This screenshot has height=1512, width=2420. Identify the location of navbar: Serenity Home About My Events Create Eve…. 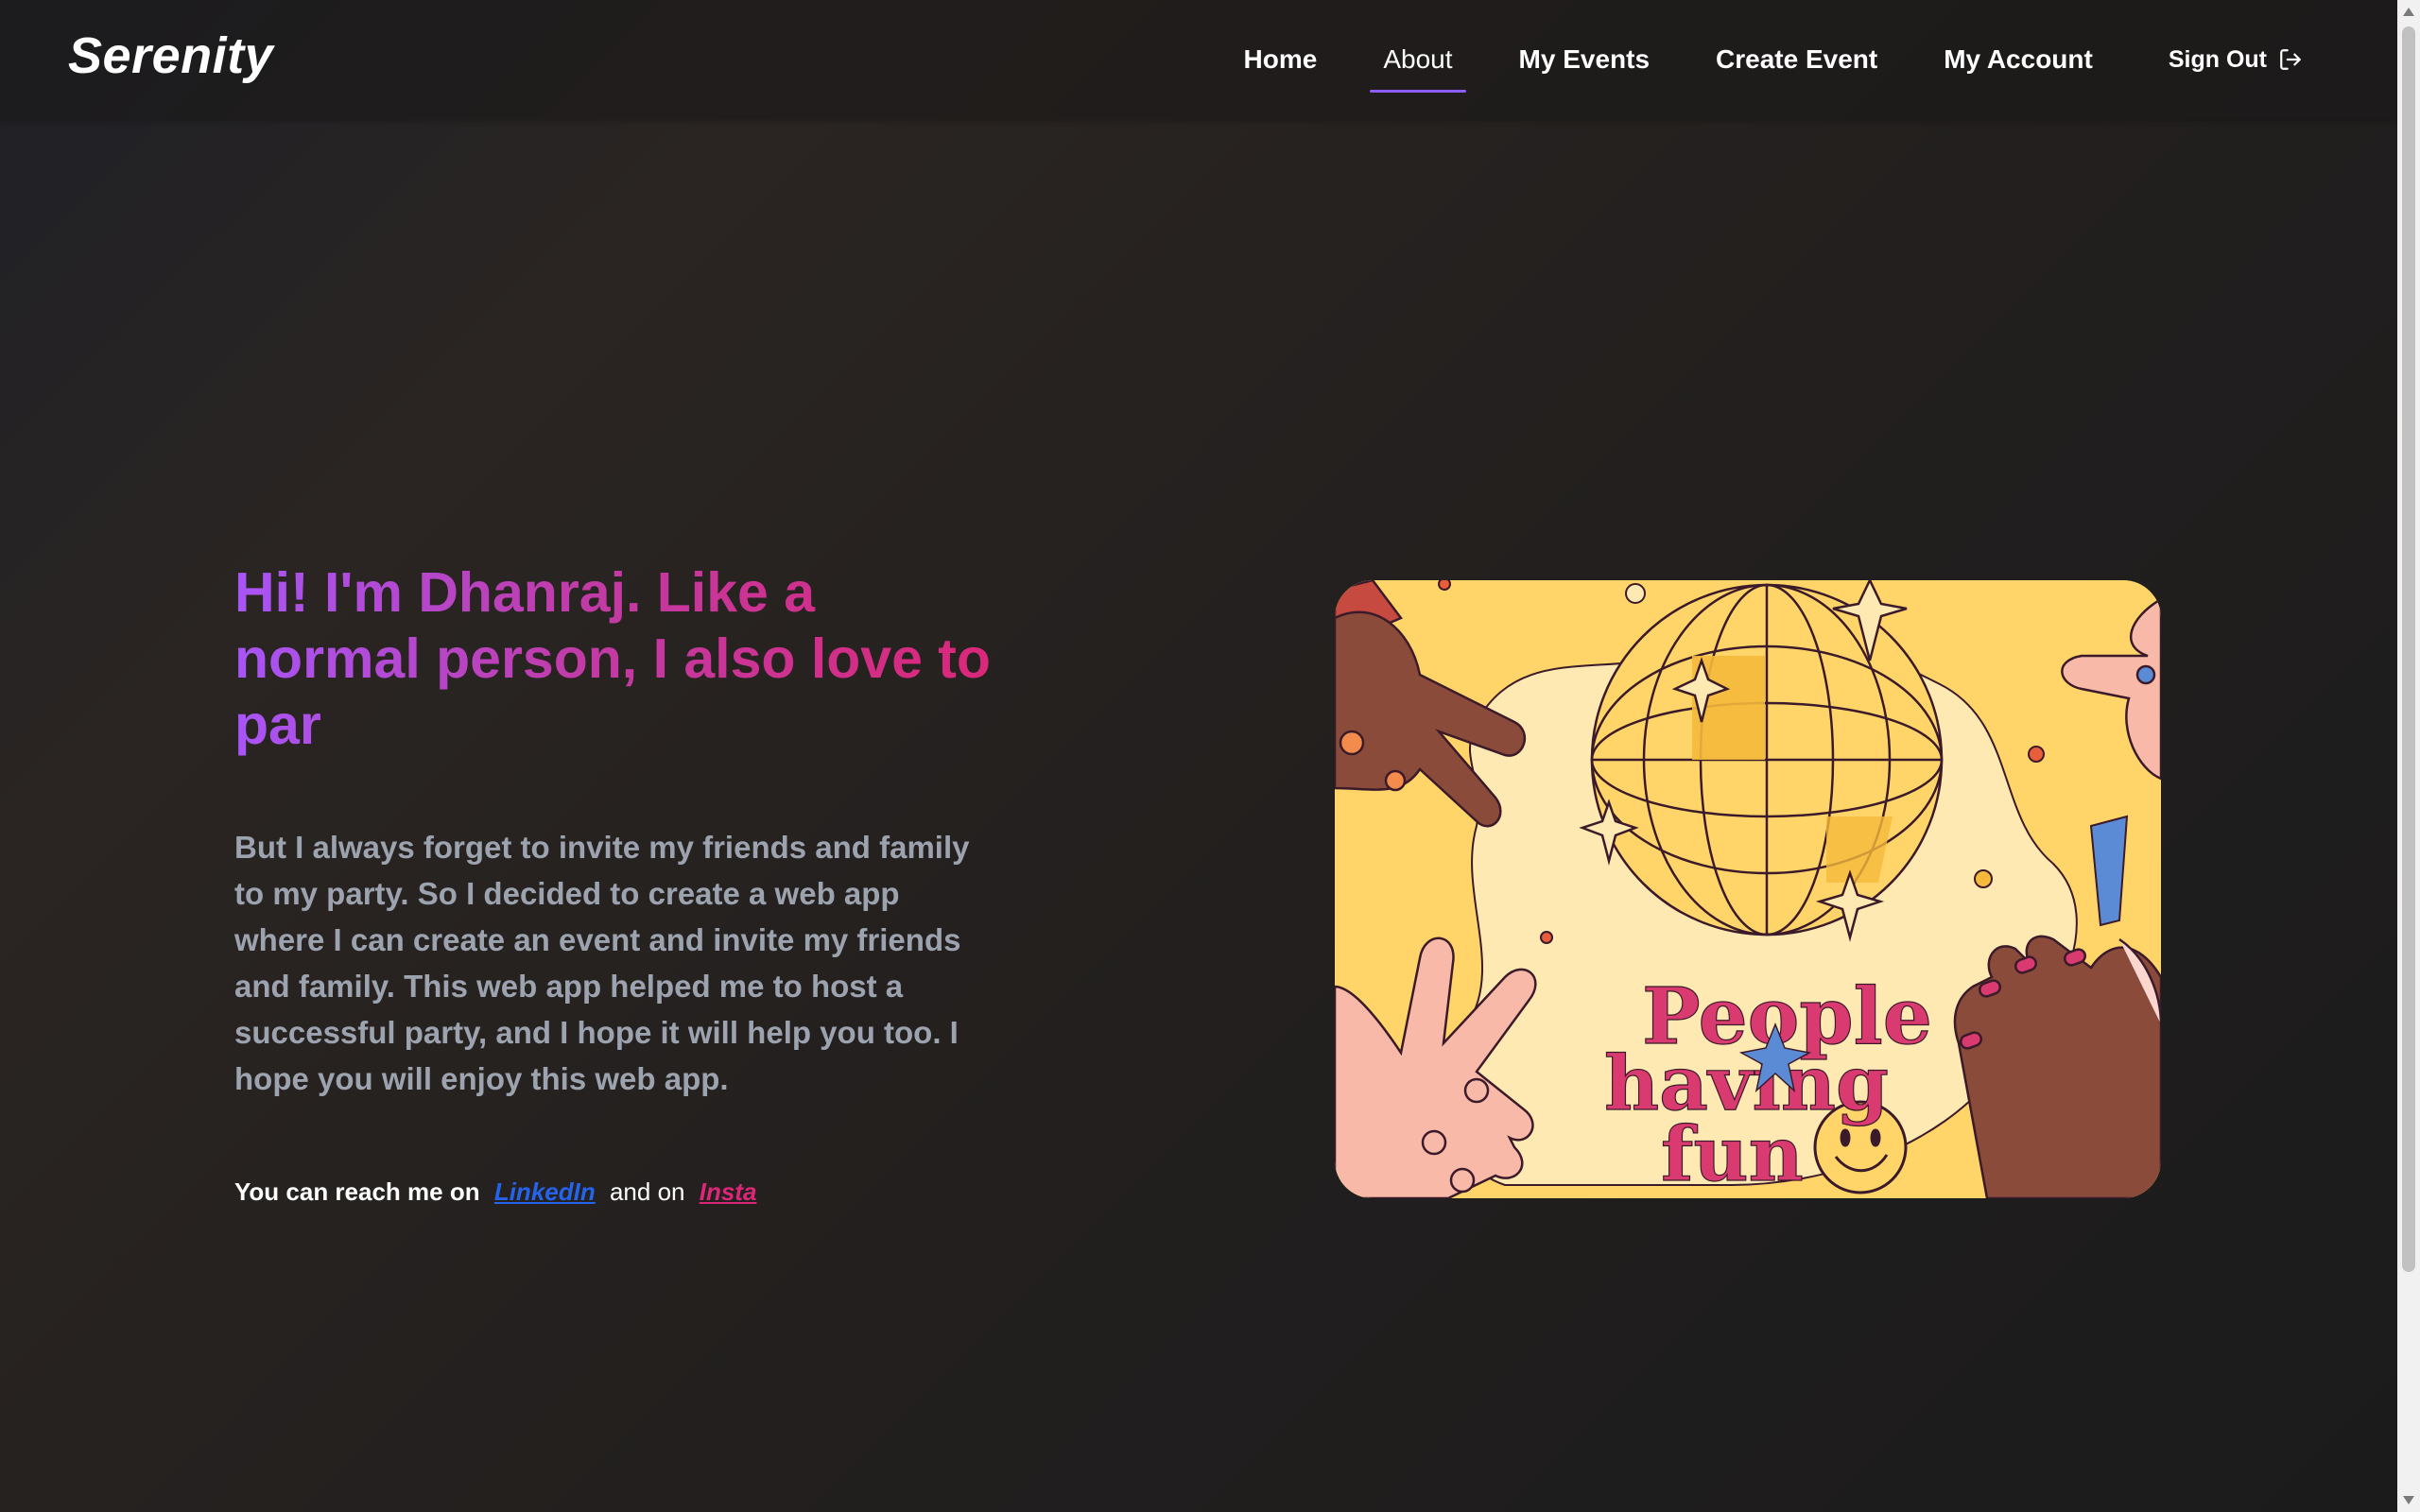
(1198, 59).